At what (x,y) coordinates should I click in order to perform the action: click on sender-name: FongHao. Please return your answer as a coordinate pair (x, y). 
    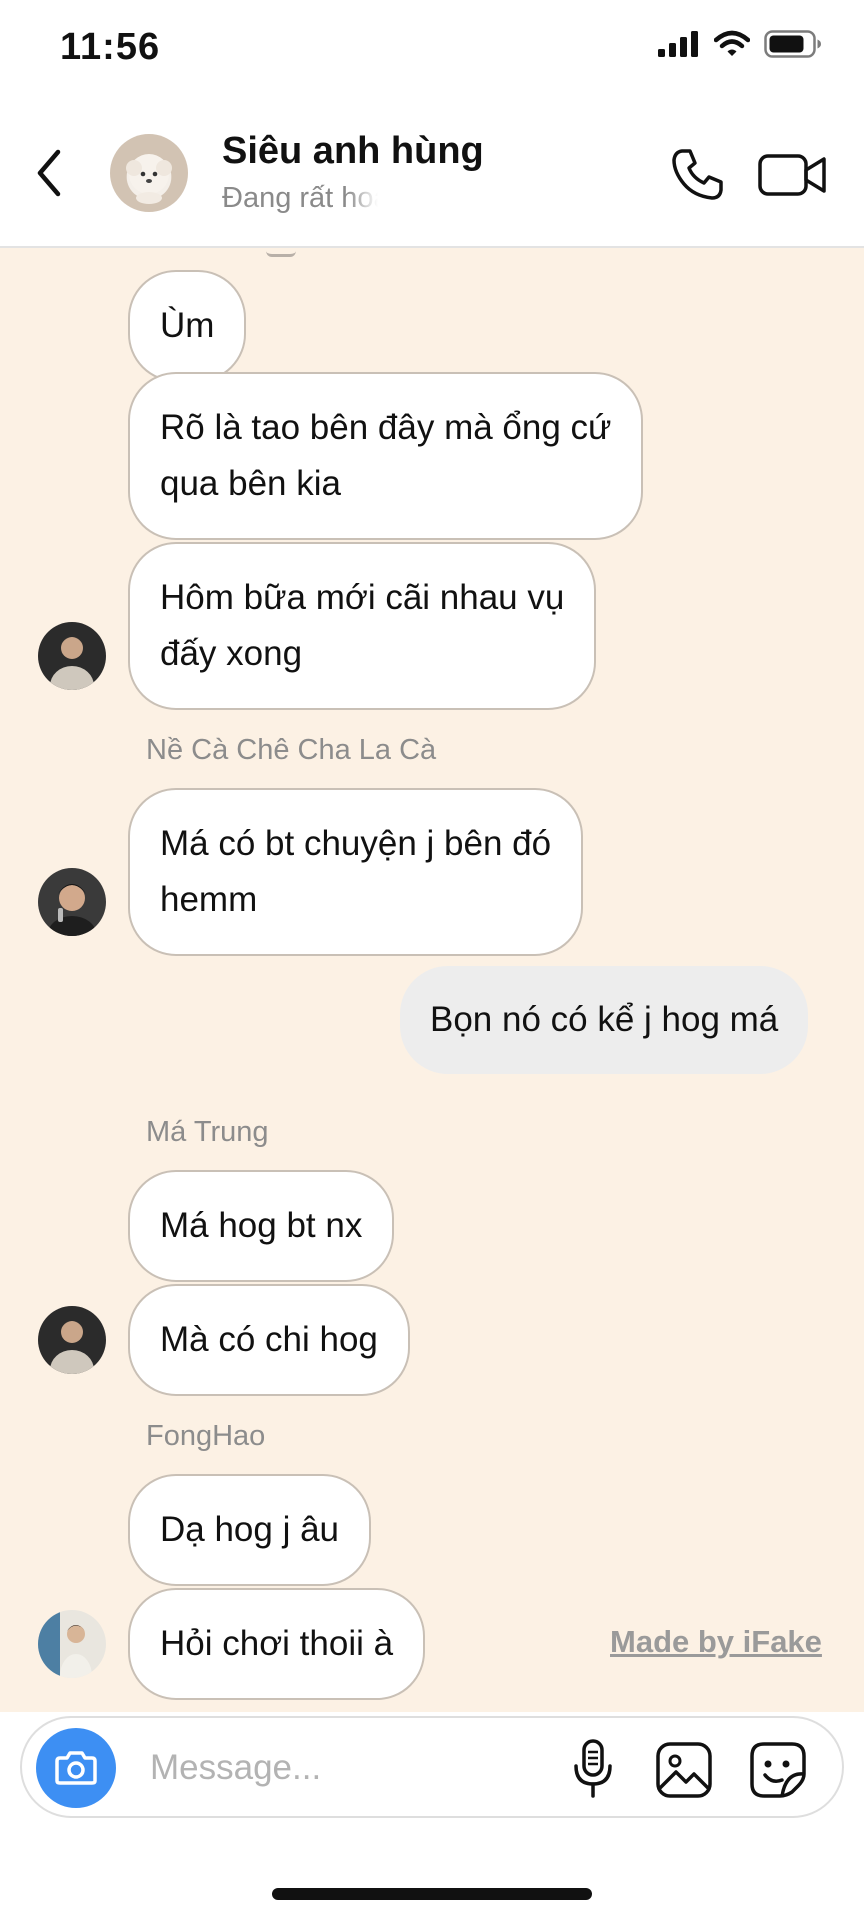
    Looking at the image, I should click on (206, 1436).